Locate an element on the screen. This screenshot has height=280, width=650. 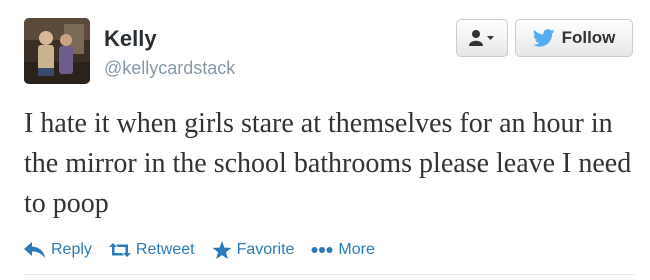
twitter-bird-icon is located at coordinates (543, 38).